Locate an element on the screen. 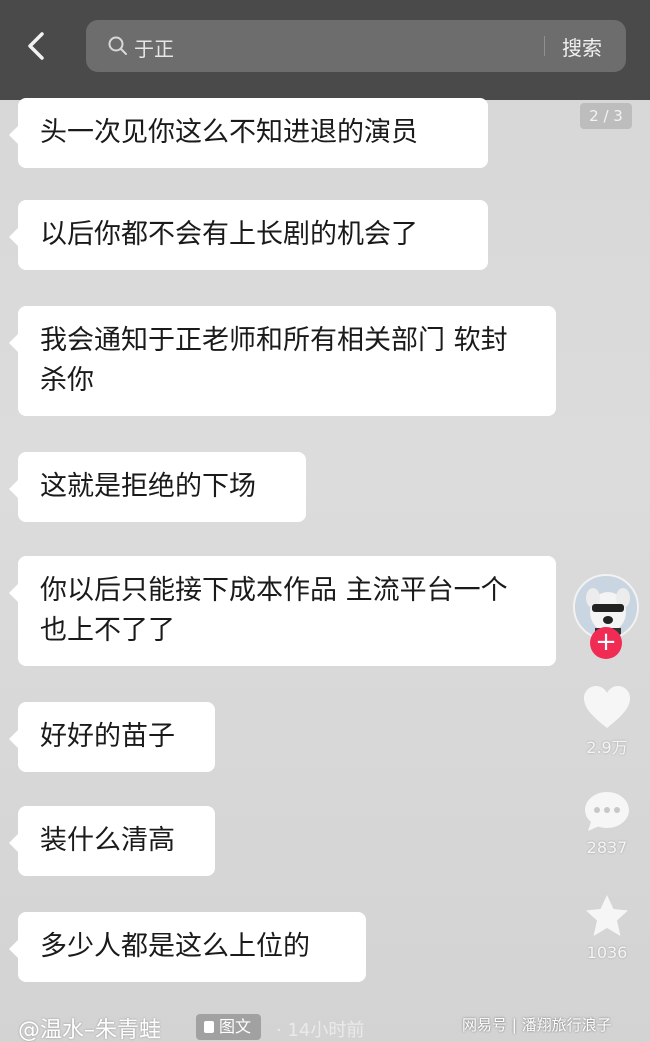 This screenshot has width=650, height=1042. search-input: 于正 搜索 is located at coordinates (356, 46).